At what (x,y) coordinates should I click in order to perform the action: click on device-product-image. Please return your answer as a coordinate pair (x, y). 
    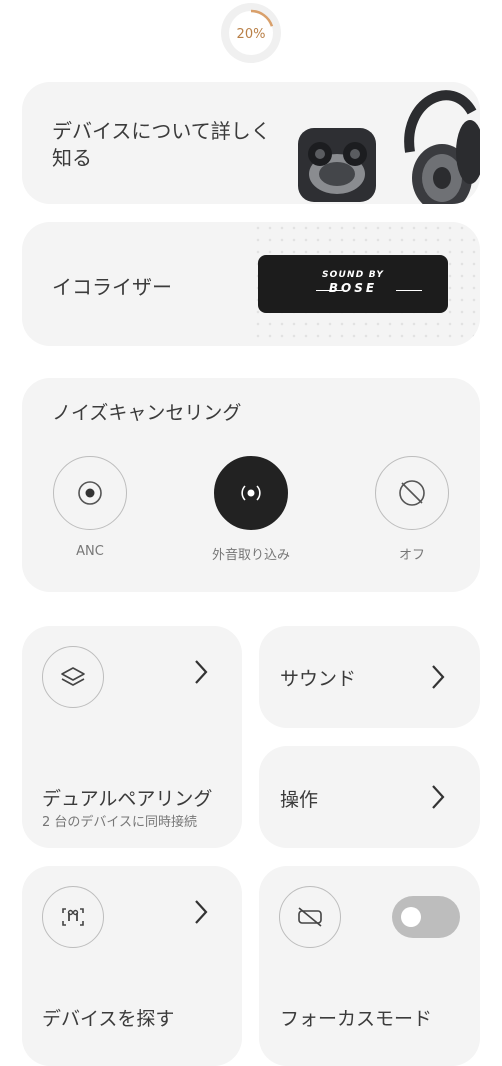
    Looking at the image, I should click on (389, 147).